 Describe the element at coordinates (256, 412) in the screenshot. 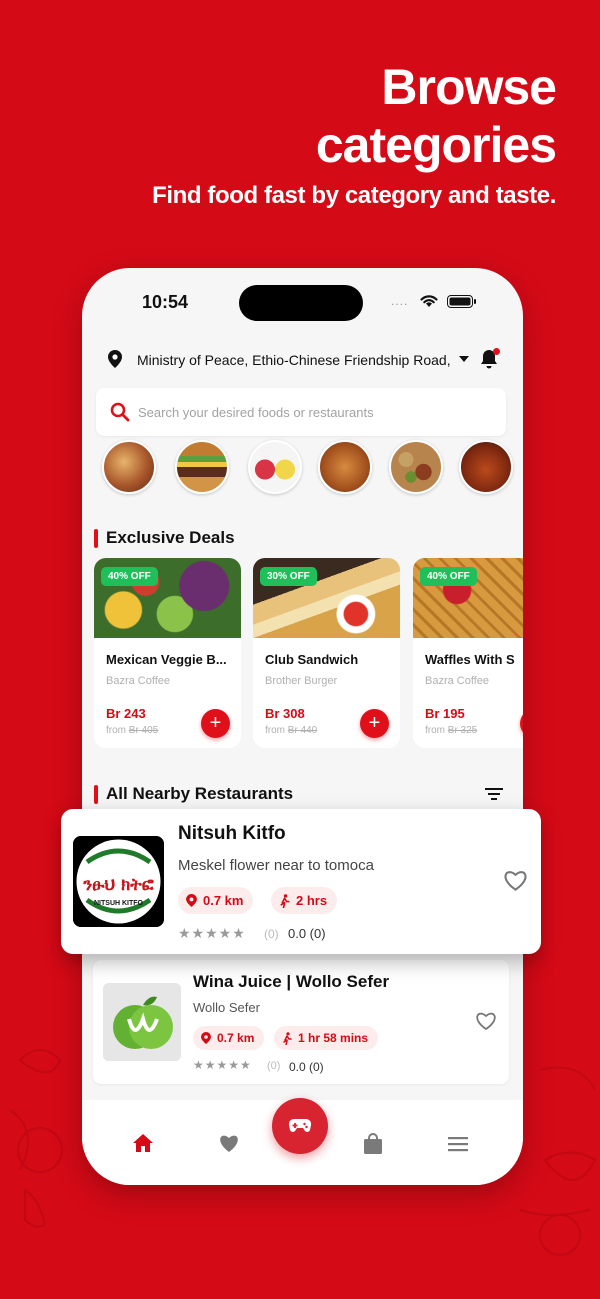

I see `search-input: Search your desired foods or restaurants` at that location.